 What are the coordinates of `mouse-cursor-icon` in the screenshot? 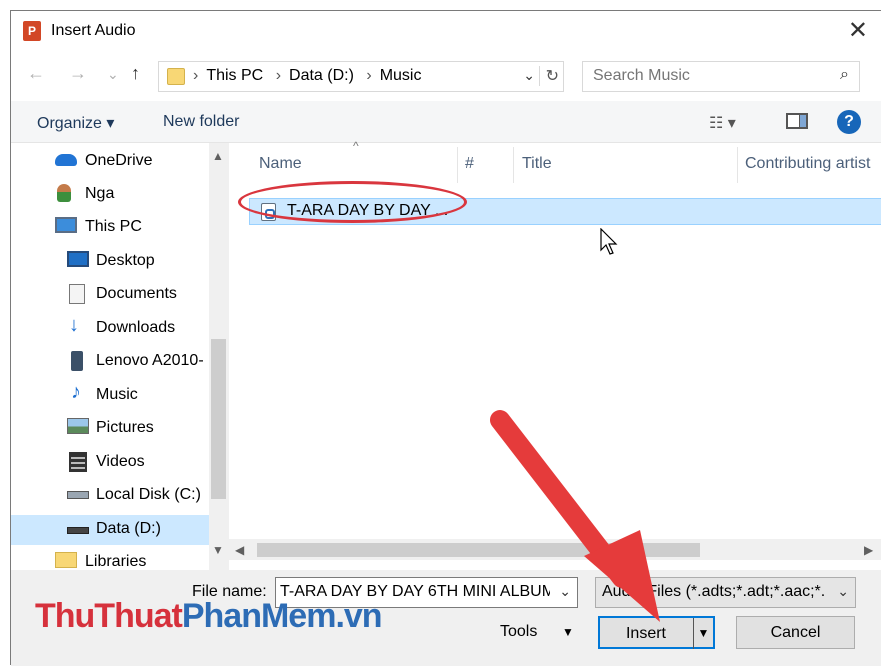 It's located at (609, 241).